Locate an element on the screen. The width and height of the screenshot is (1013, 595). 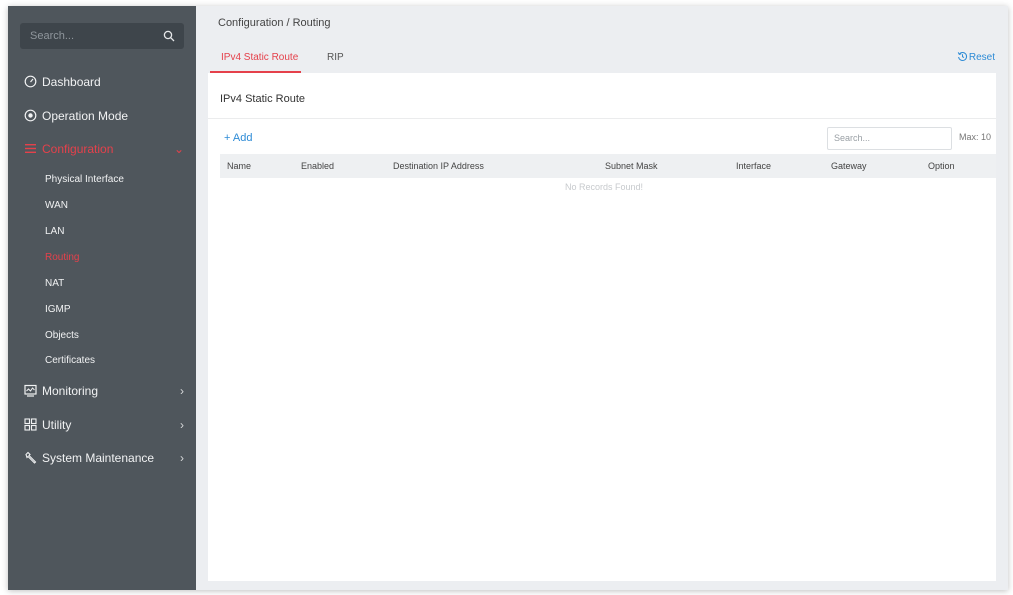
reset-icon is located at coordinates (962, 56).